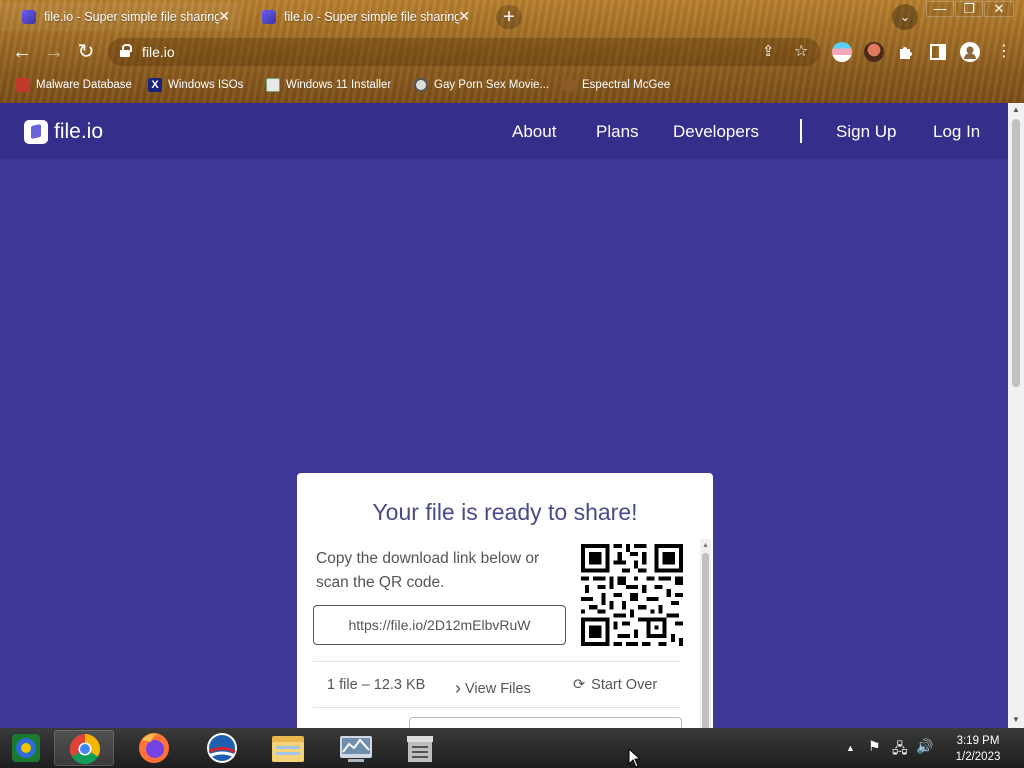  I want to click on profile-avatar-icon, so click(970, 52).